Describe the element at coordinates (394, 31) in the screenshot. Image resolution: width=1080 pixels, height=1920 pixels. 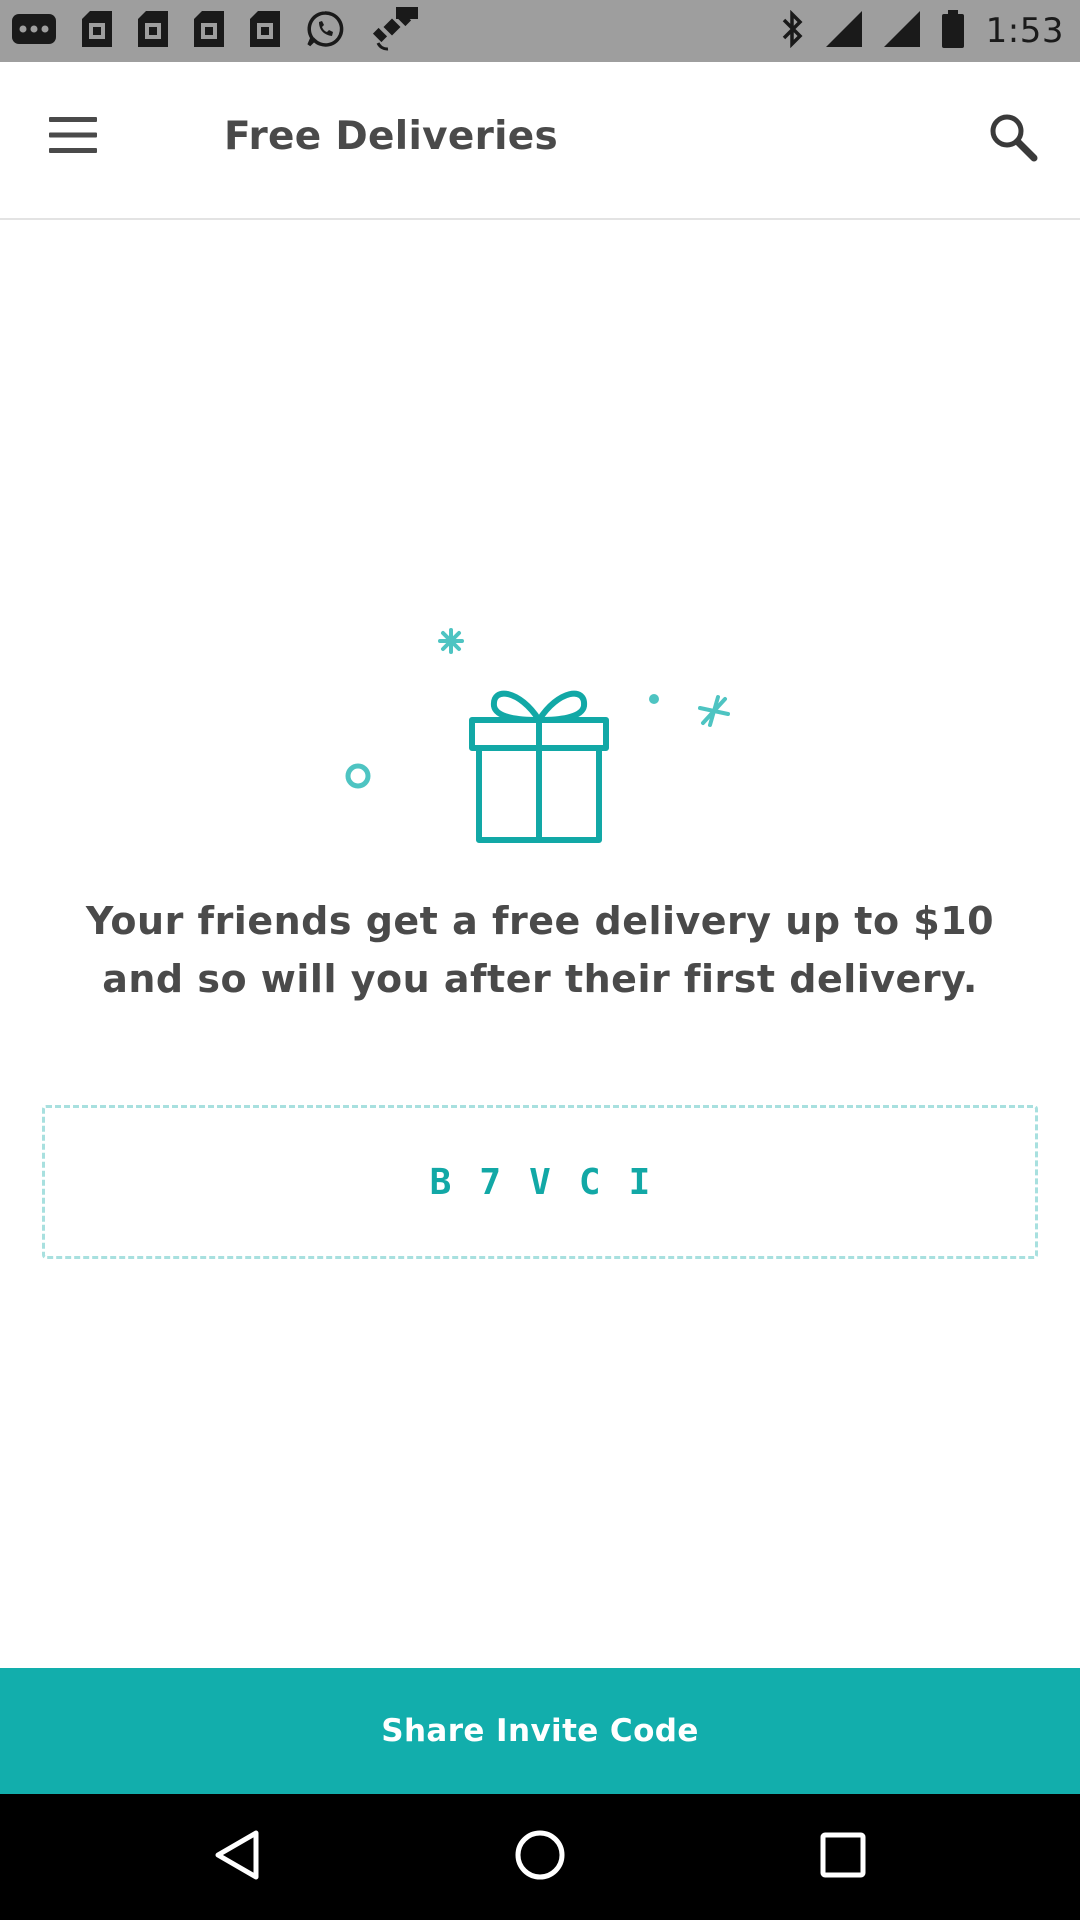
I see `satellite-fake-gps-icon` at that location.